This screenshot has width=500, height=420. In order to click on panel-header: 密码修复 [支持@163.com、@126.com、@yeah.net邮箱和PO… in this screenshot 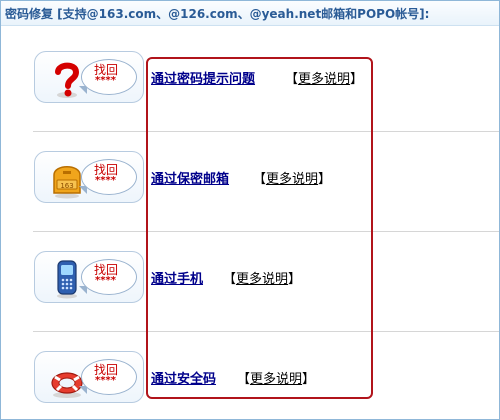, I will do `click(250, 13)`.